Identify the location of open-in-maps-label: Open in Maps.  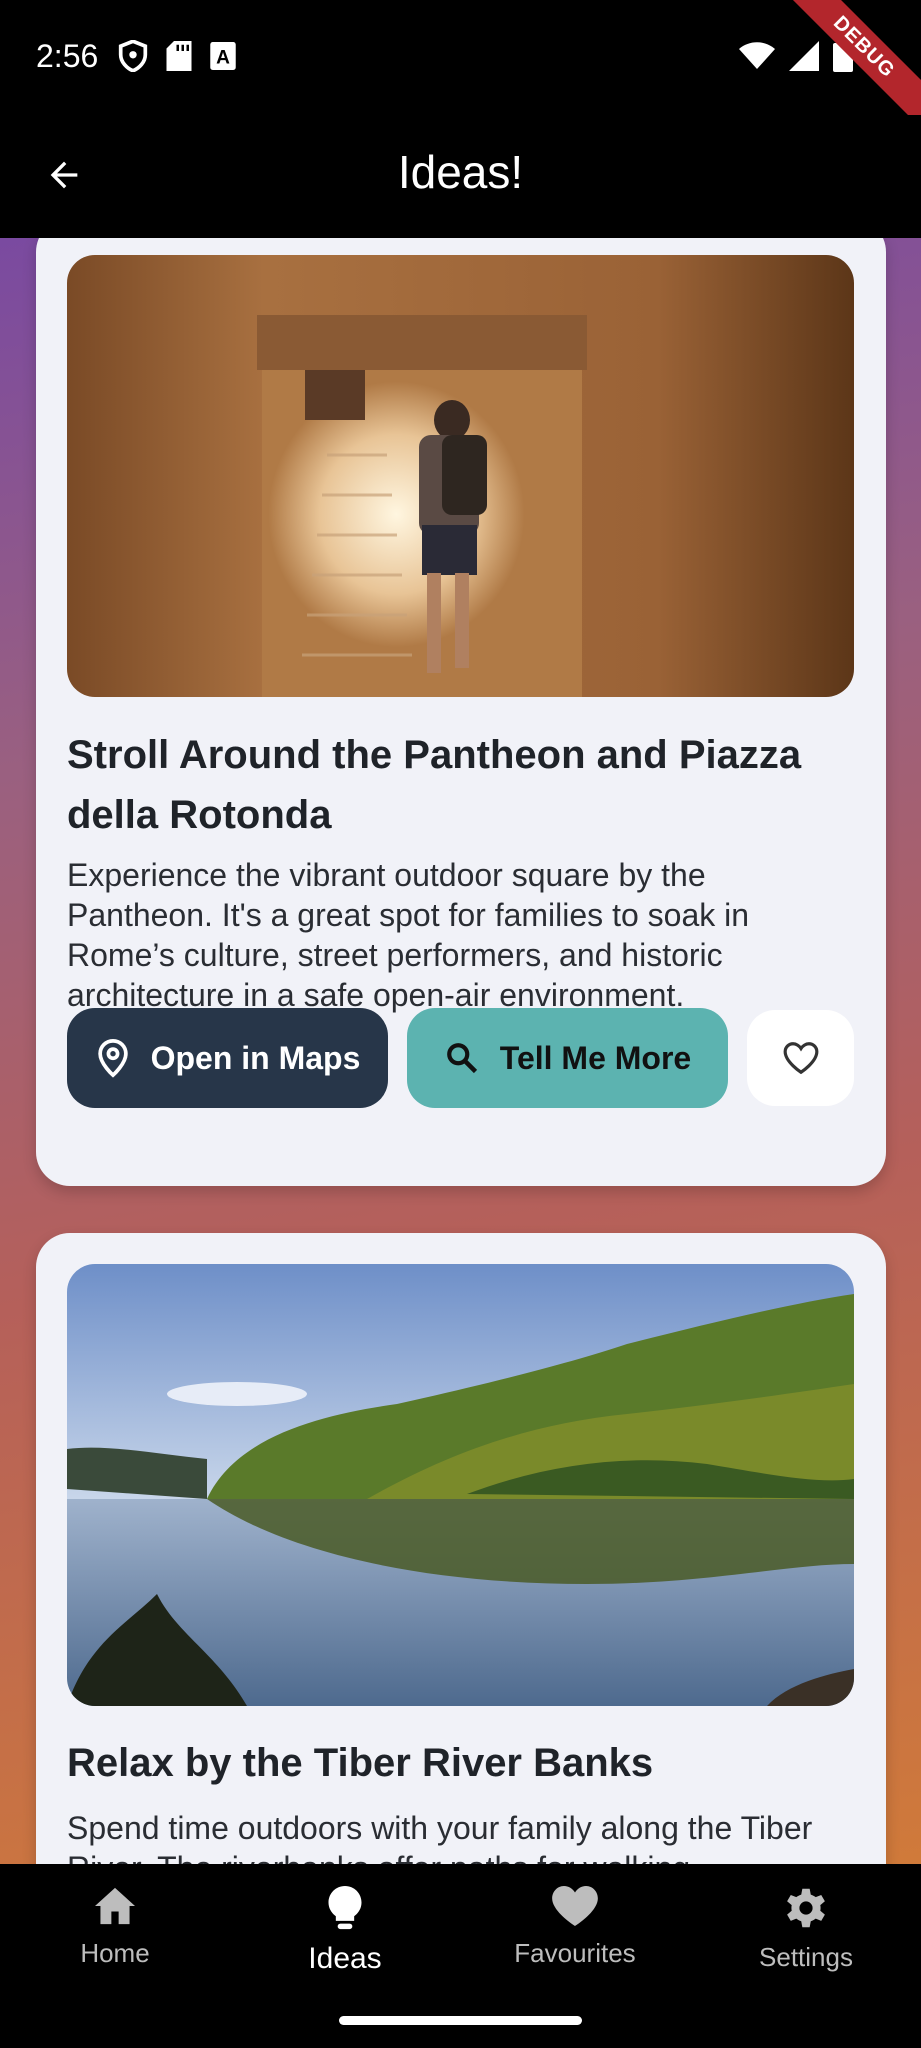
(255, 1057).